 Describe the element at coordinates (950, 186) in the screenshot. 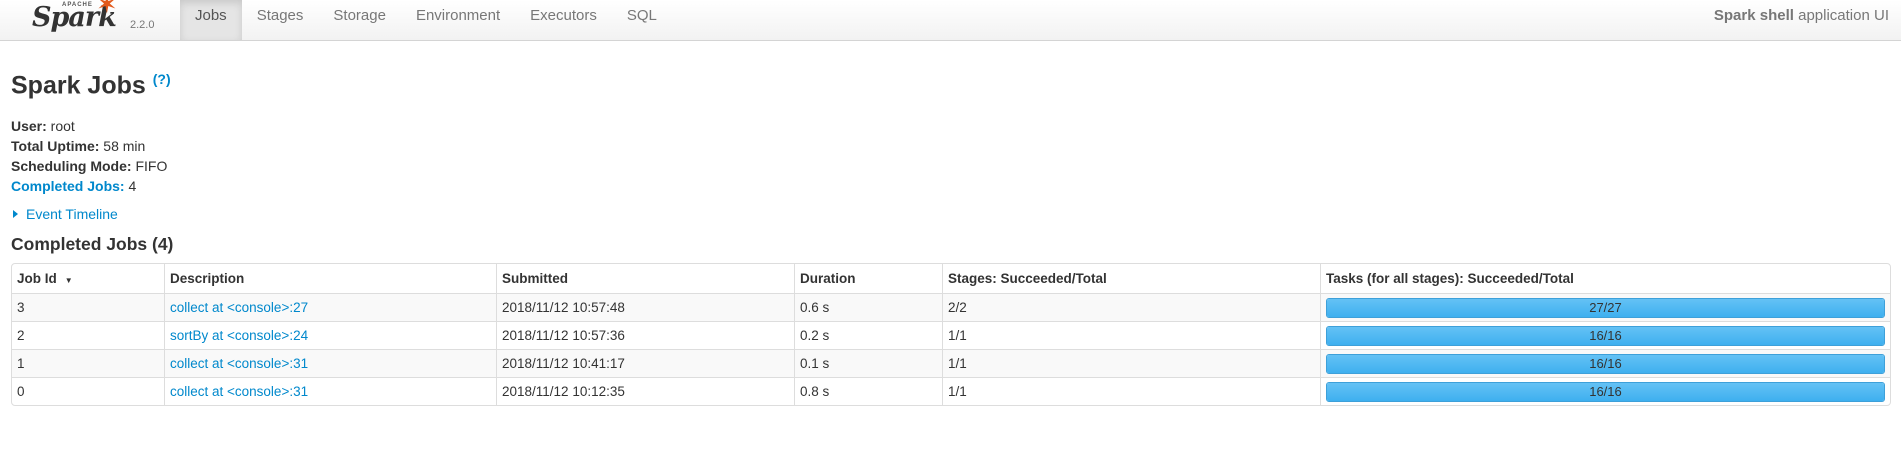

I see `summary-completed-jobs: Completed Jobs: 4` at that location.